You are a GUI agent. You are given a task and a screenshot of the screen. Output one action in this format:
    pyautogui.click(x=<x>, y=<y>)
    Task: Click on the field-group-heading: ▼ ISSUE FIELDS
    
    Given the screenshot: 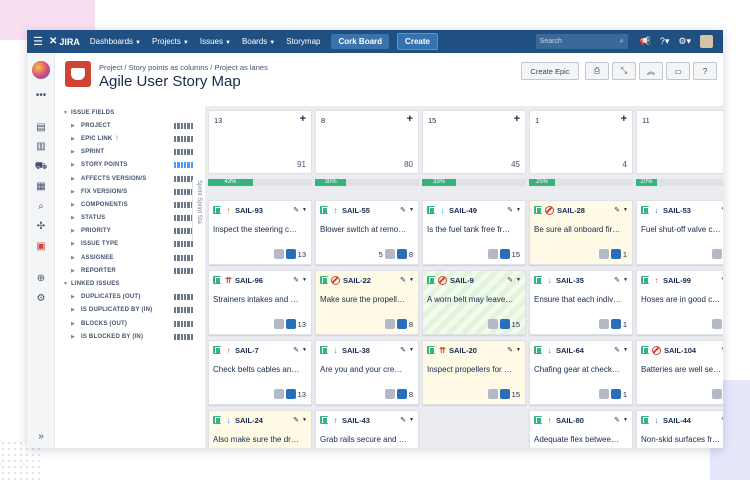 What is the action you would take?
    pyautogui.click(x=128, y=112)
    